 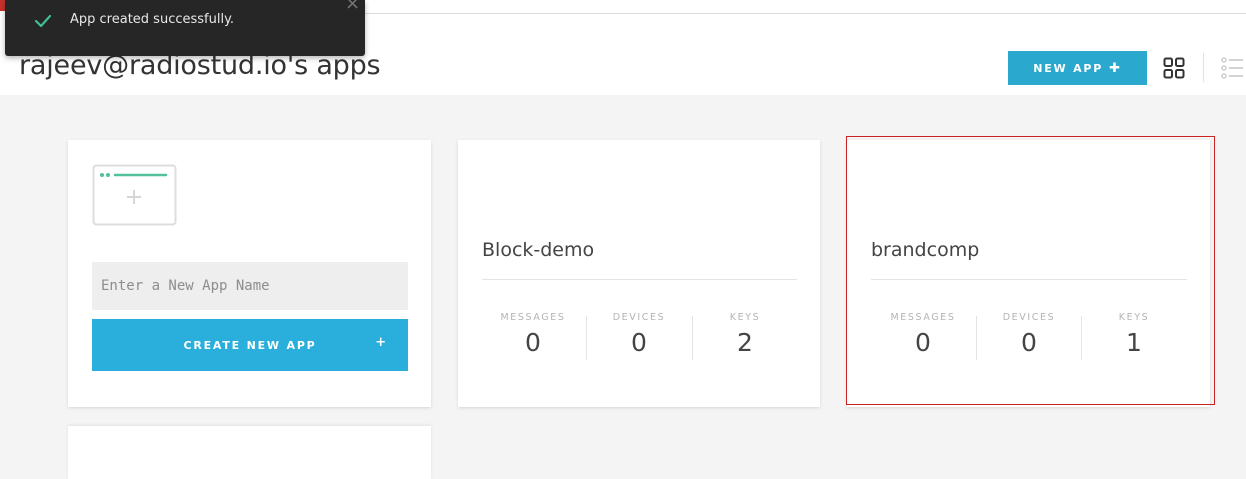 I want to click on grid-view-icon, so click(x=1174, y=68).